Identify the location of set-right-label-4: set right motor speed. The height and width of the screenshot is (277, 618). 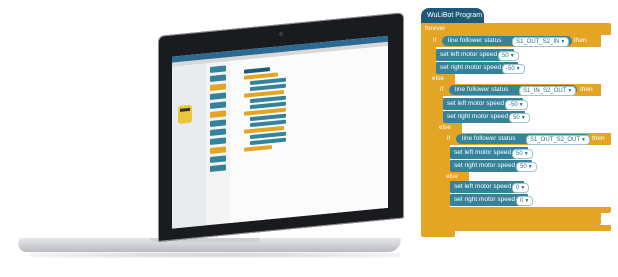
(485, 199).